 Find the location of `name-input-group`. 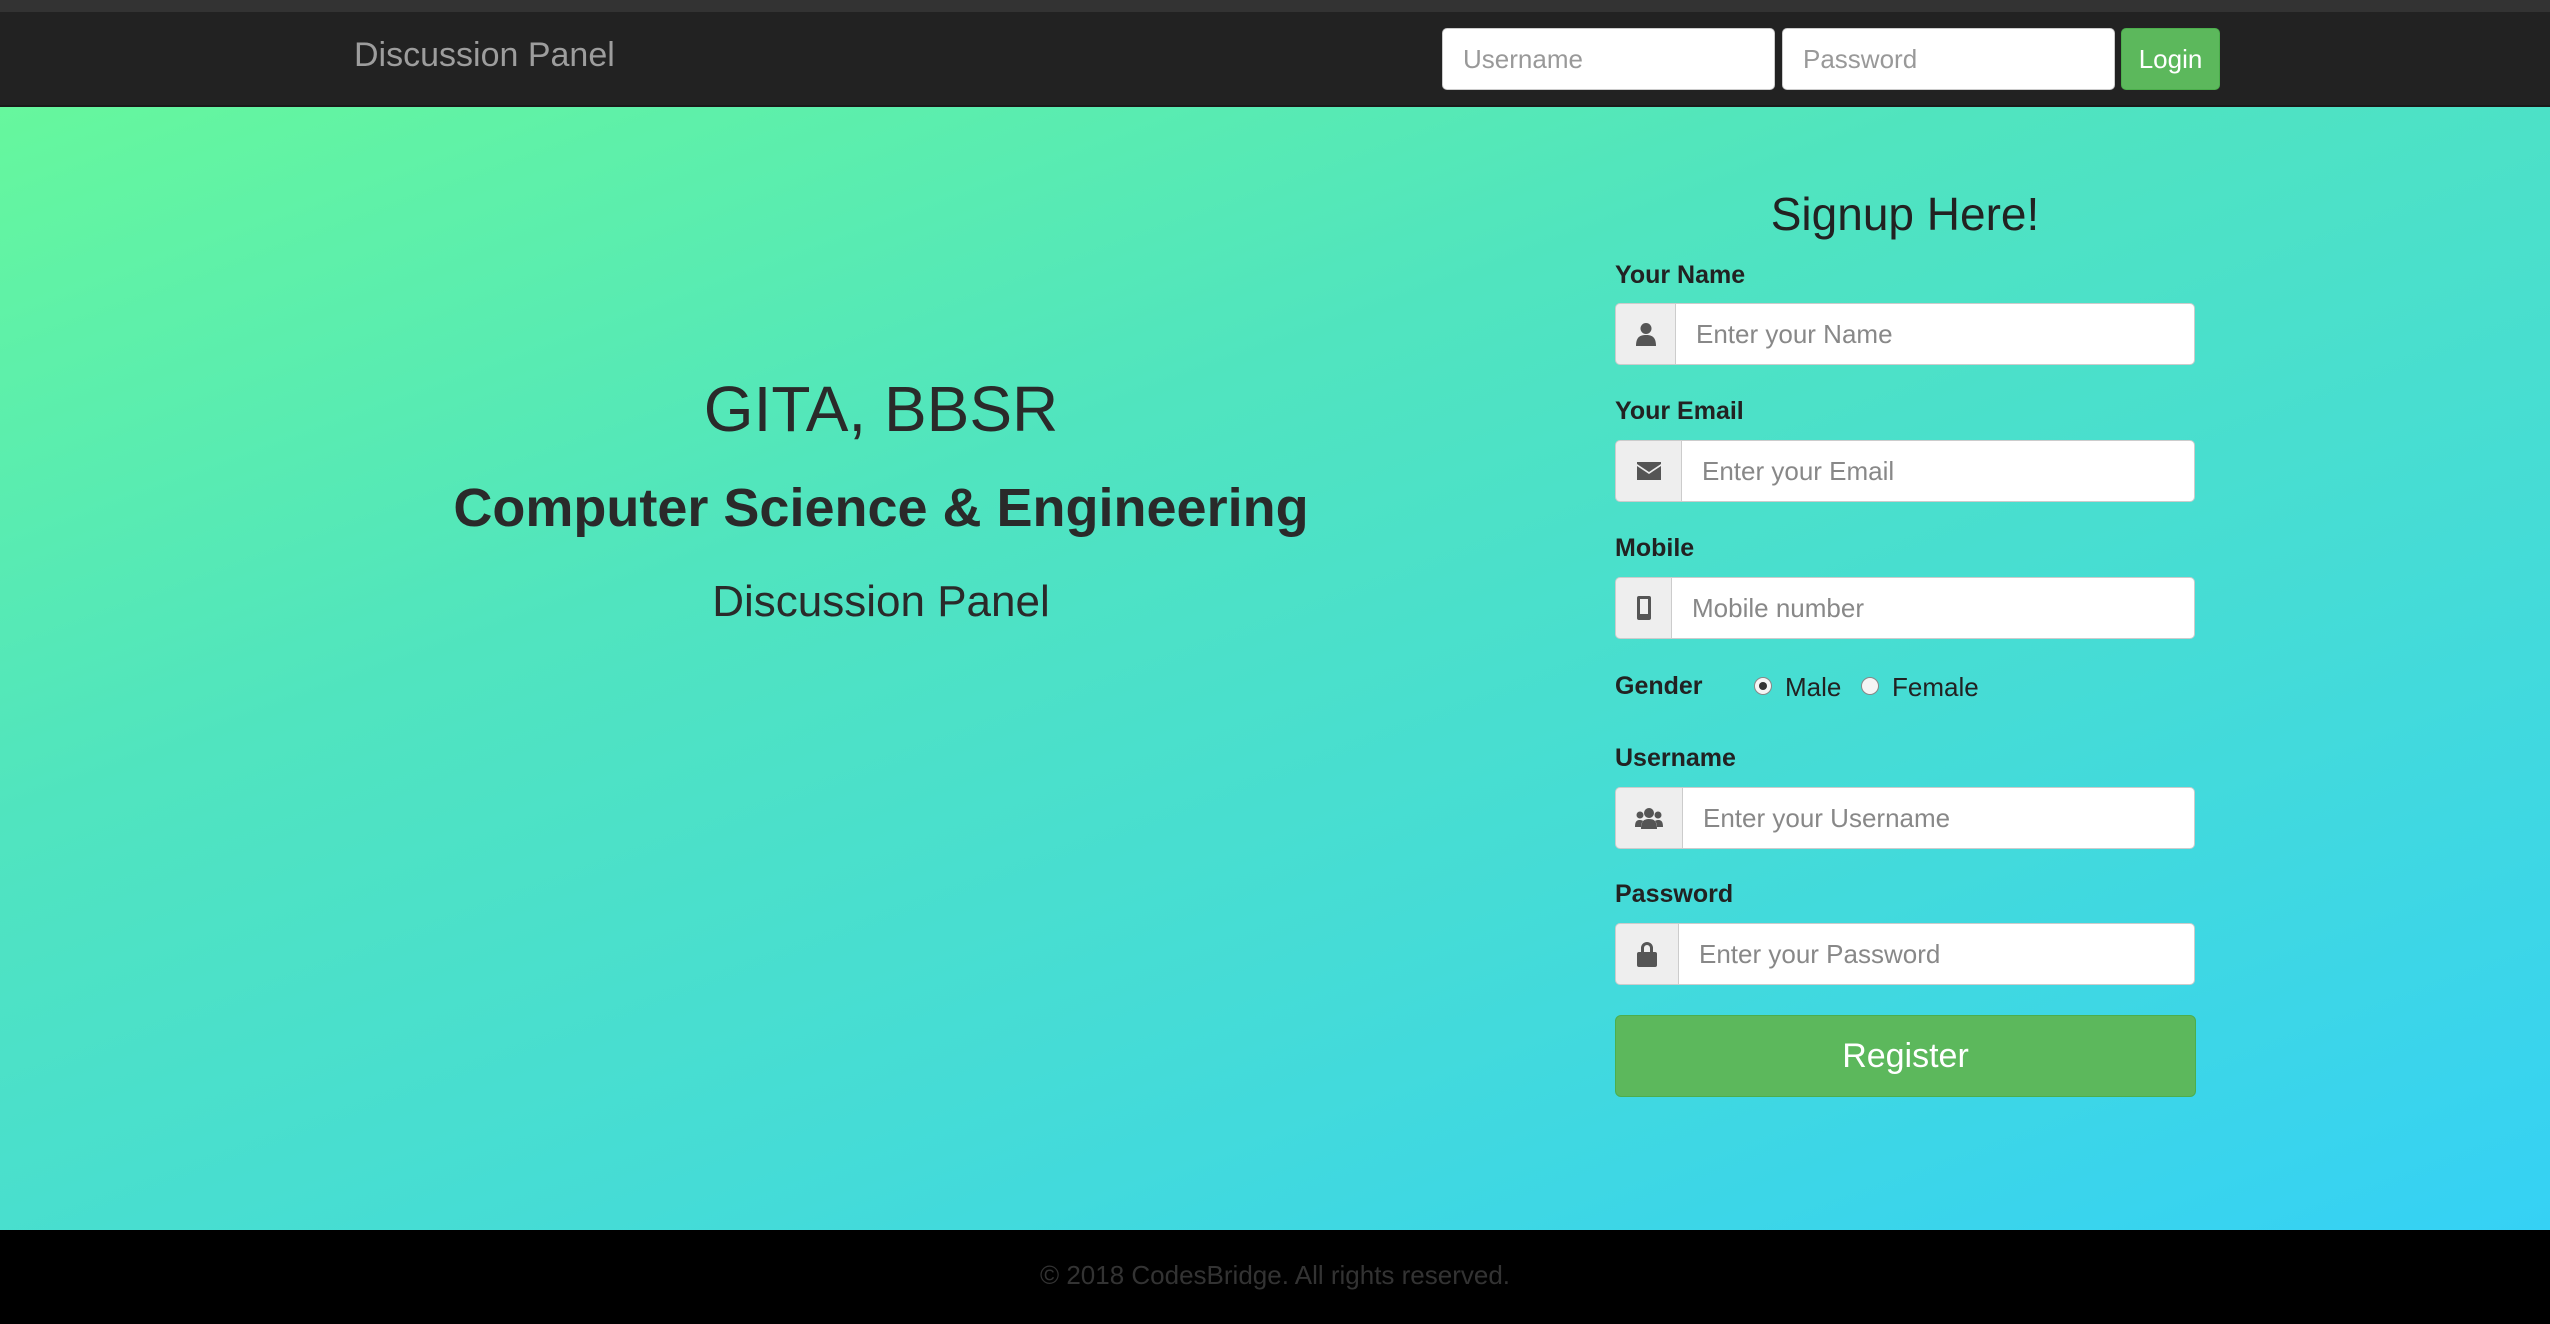

name-input-group is located at coordinates (1905, 334).